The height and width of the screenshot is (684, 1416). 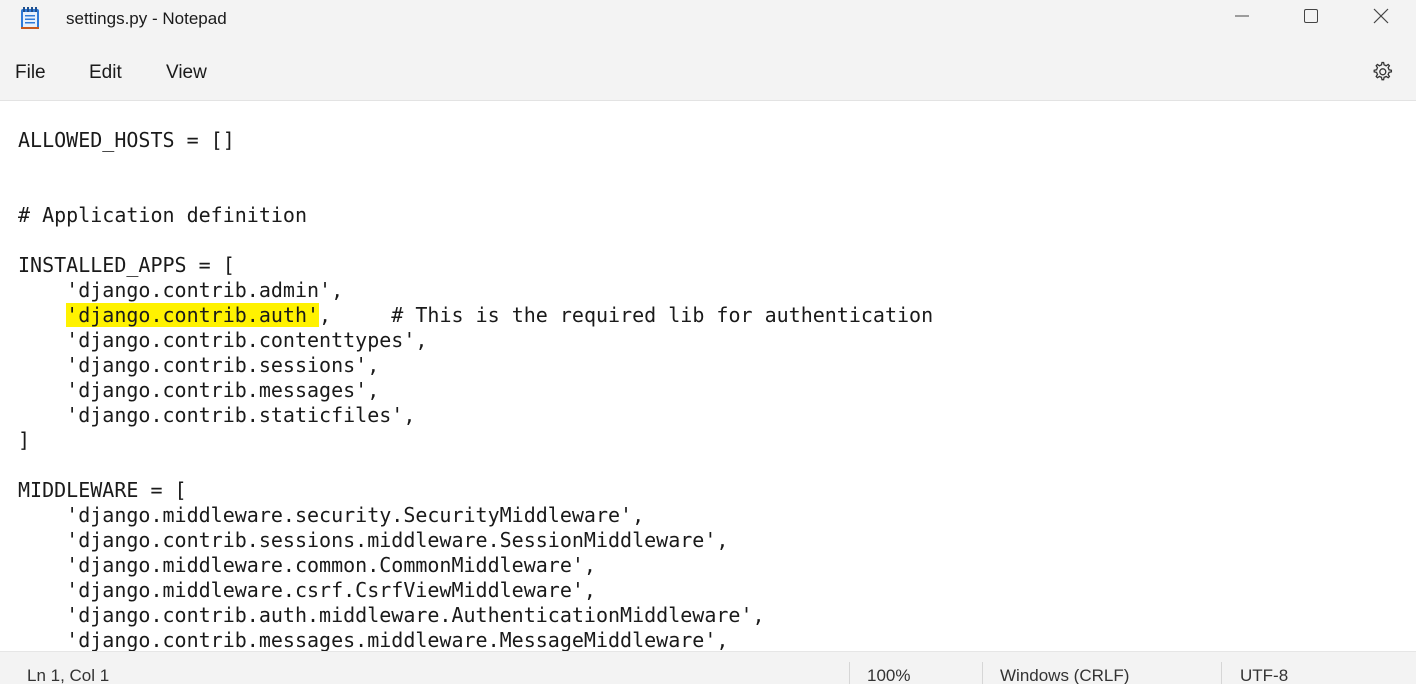 I want to click on maximize-button, so click(x=1311, y=18).